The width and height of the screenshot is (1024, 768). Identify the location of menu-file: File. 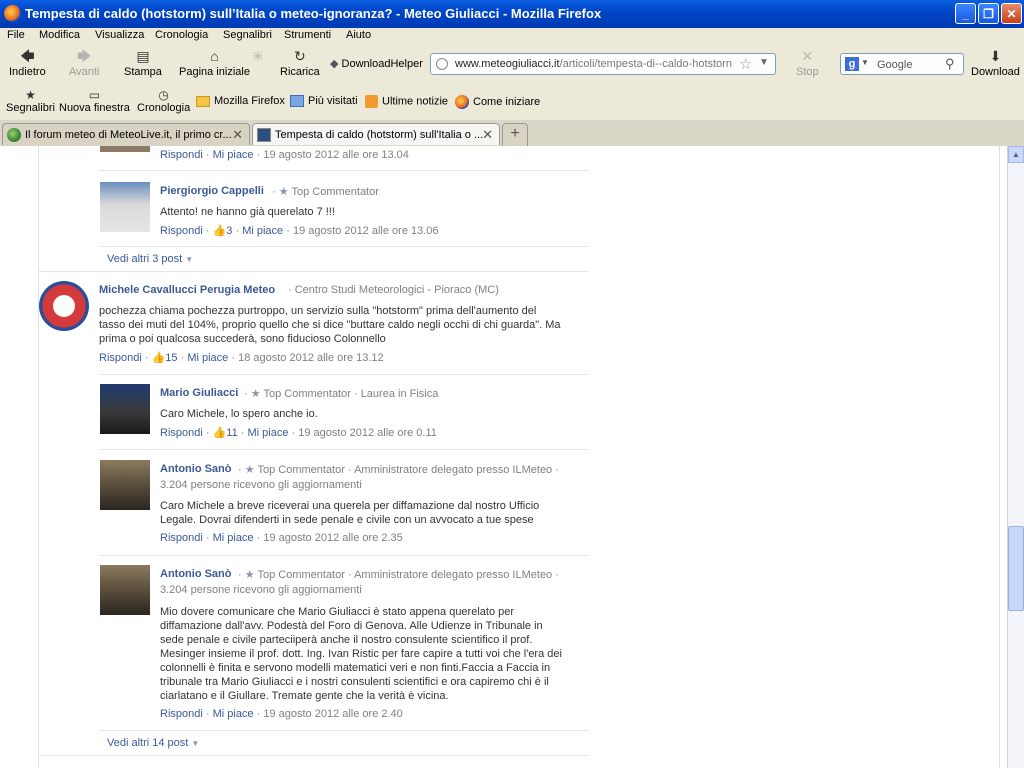
(16, 35).